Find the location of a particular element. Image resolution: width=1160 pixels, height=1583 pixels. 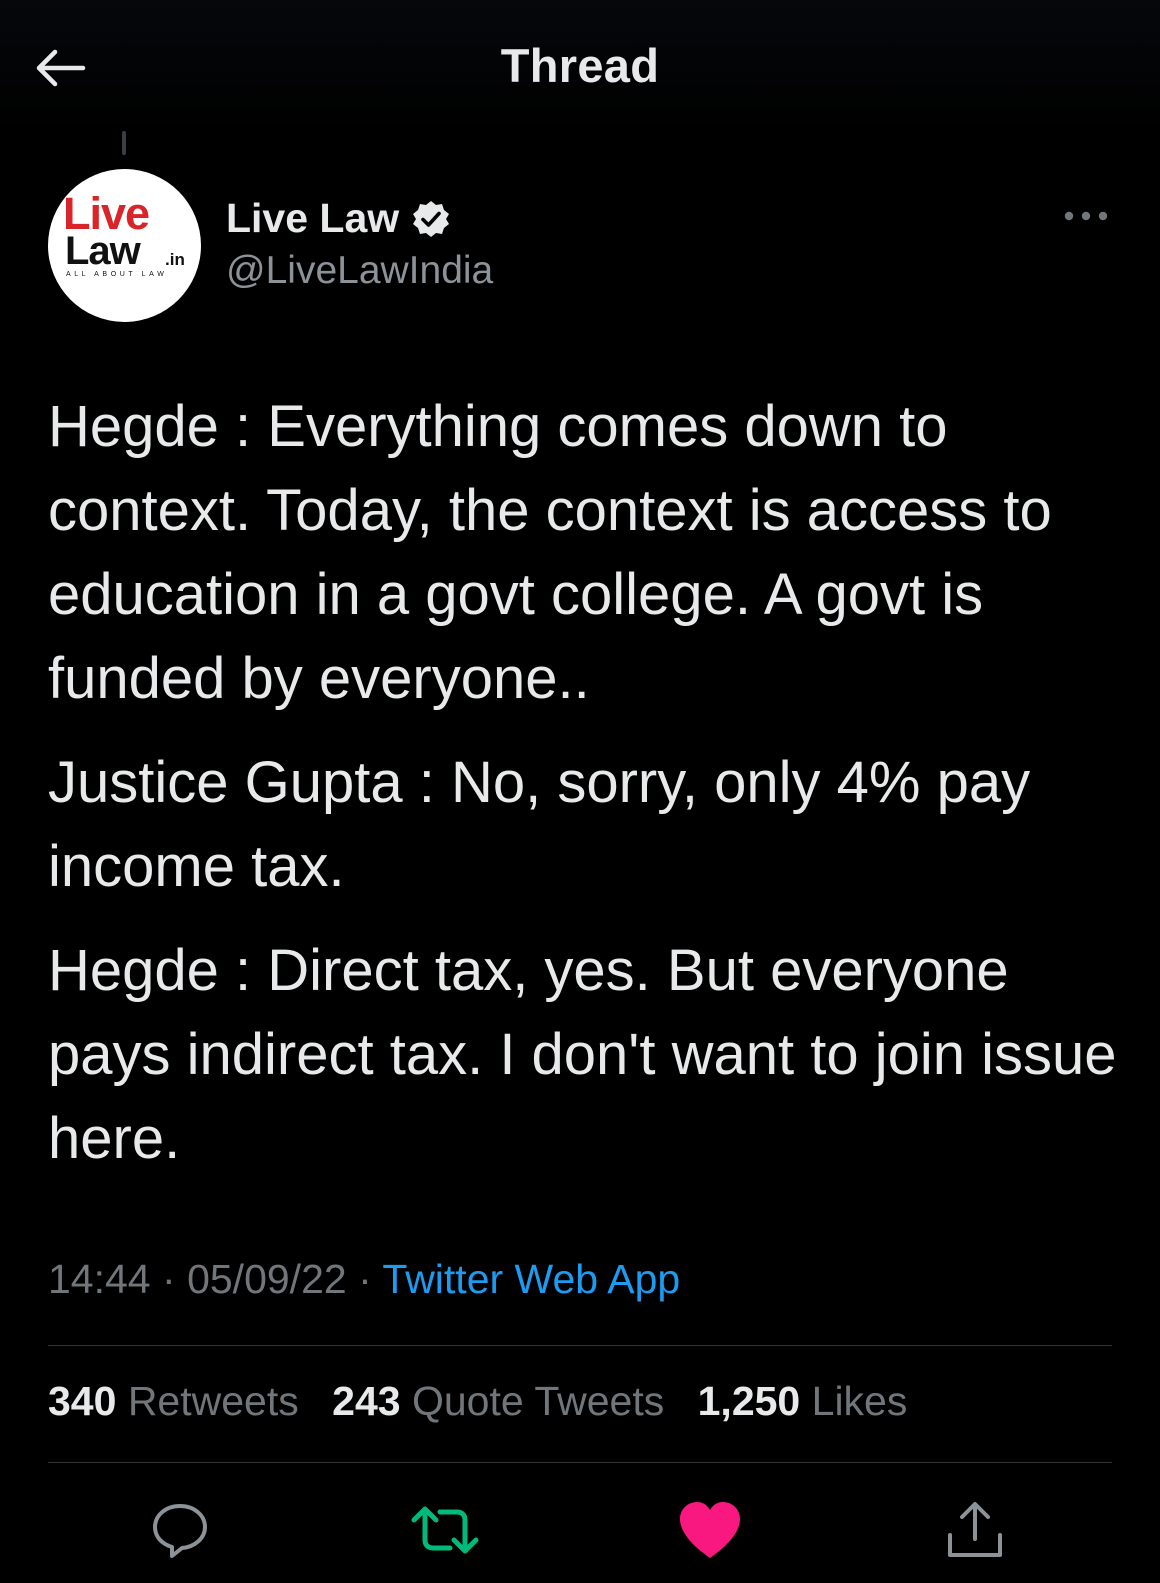

avatar-logo-tagline: ALL ABOUT LAW is located at coordinates (117, 274).